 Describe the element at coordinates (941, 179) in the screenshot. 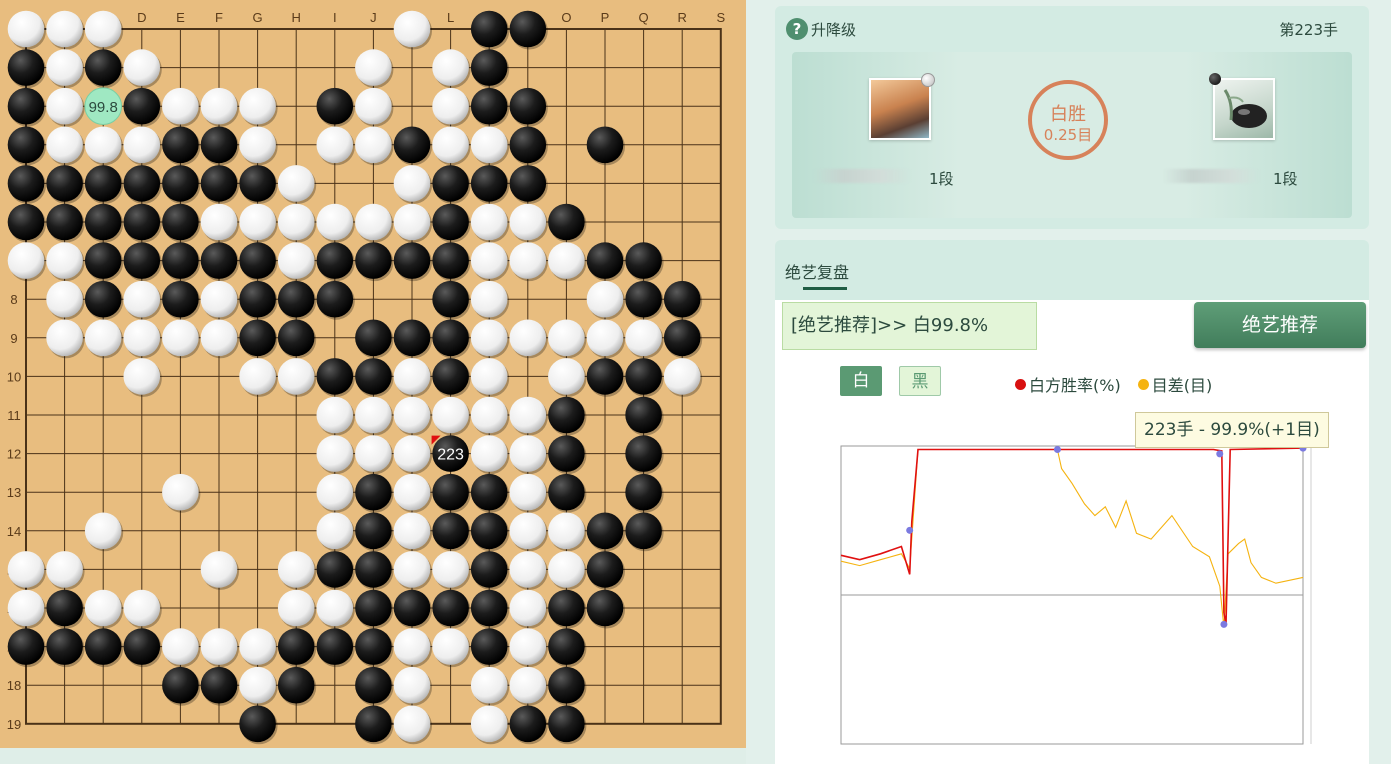

I see `player-rank-white: 1段` at that location.